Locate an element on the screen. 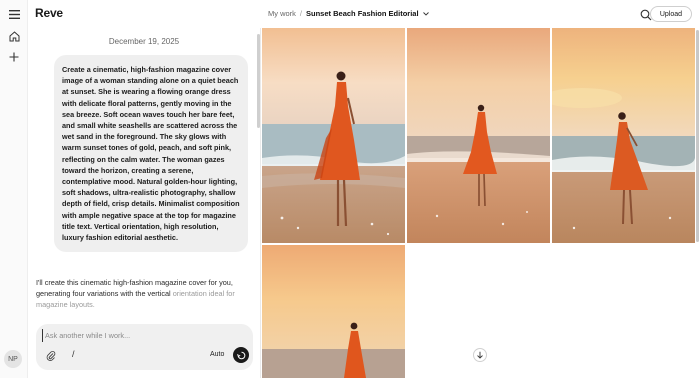  breadcrumb: My work / Sunset Beach Fashion Editorial is located at coordinates (348, 13).